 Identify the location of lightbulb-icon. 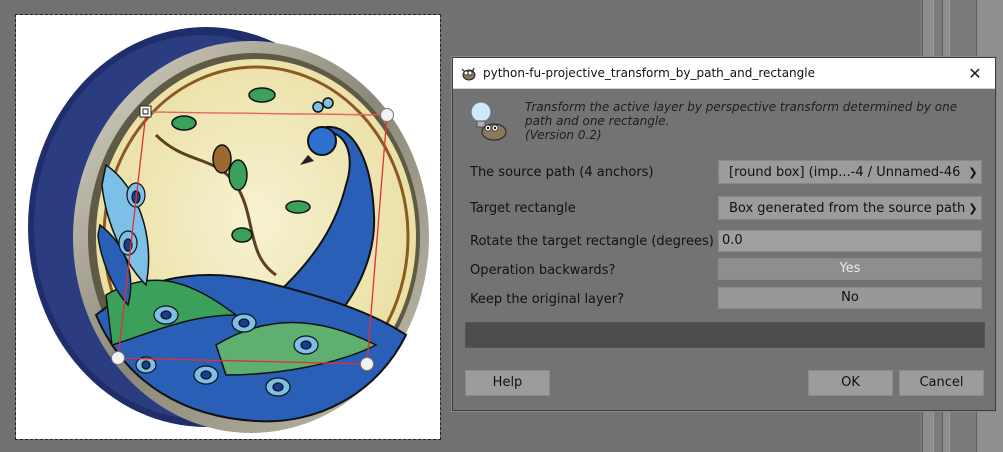
(488, 121).